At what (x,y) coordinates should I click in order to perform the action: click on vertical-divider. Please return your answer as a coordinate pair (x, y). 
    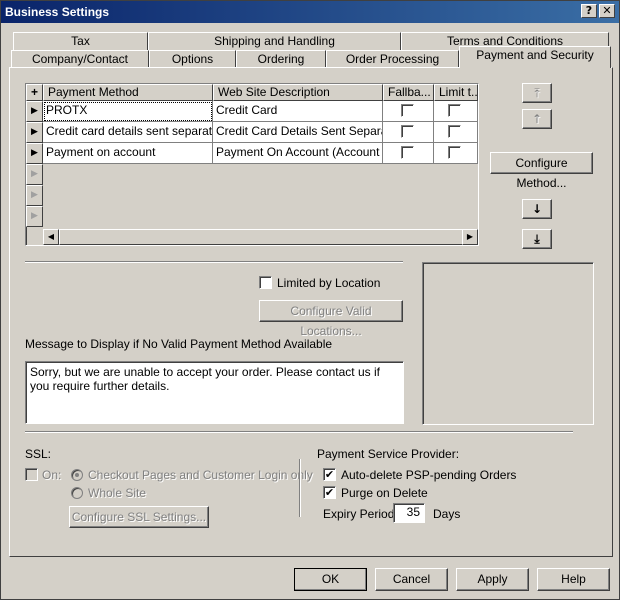
    Looking at the image, I should click on (300, 488).